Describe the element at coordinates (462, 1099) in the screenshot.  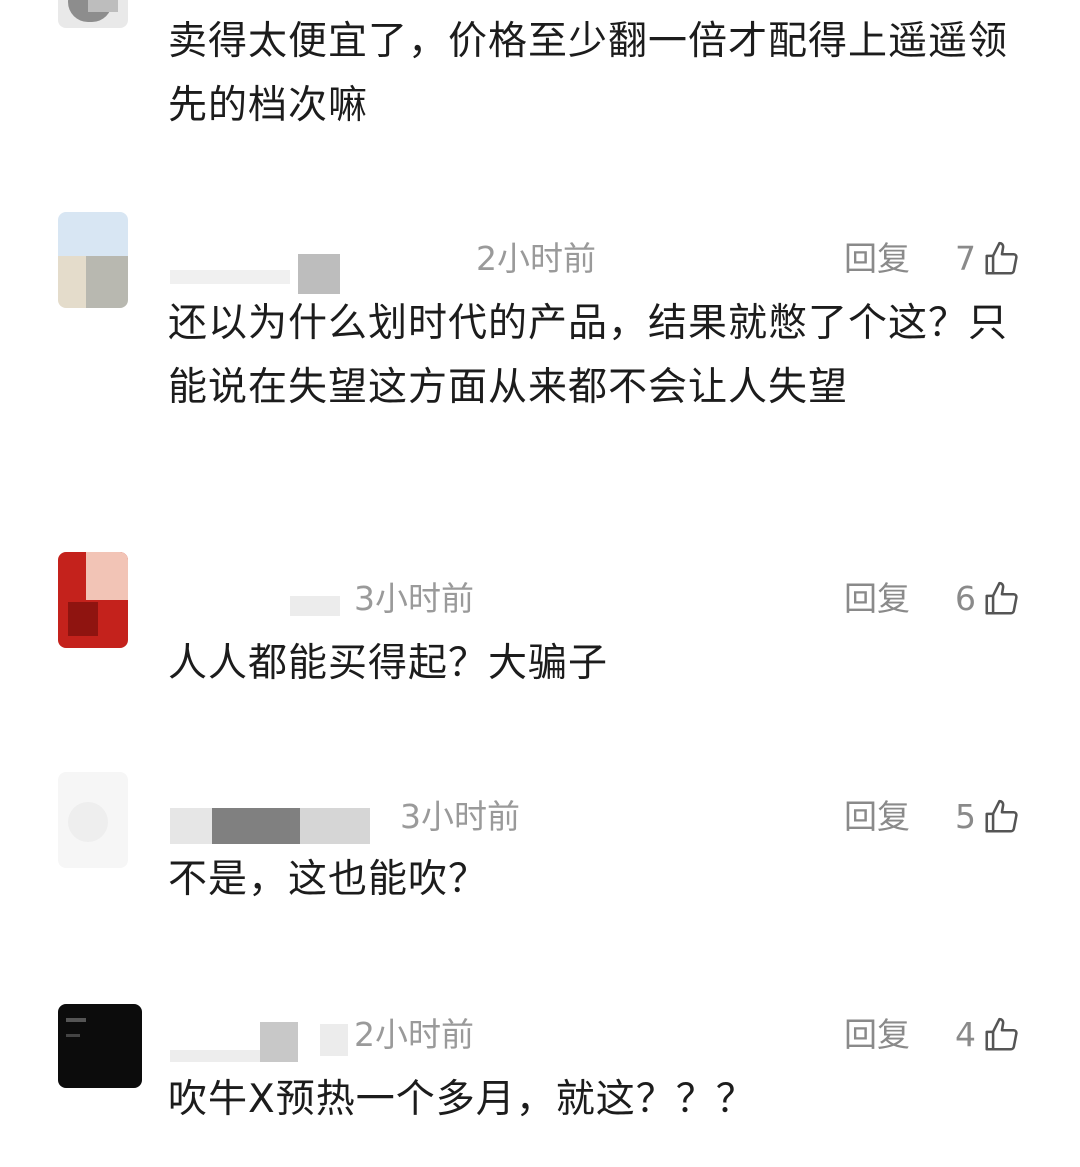
I see `comment-text: 吹牛X预热一个多月，就这？？？` at that location.